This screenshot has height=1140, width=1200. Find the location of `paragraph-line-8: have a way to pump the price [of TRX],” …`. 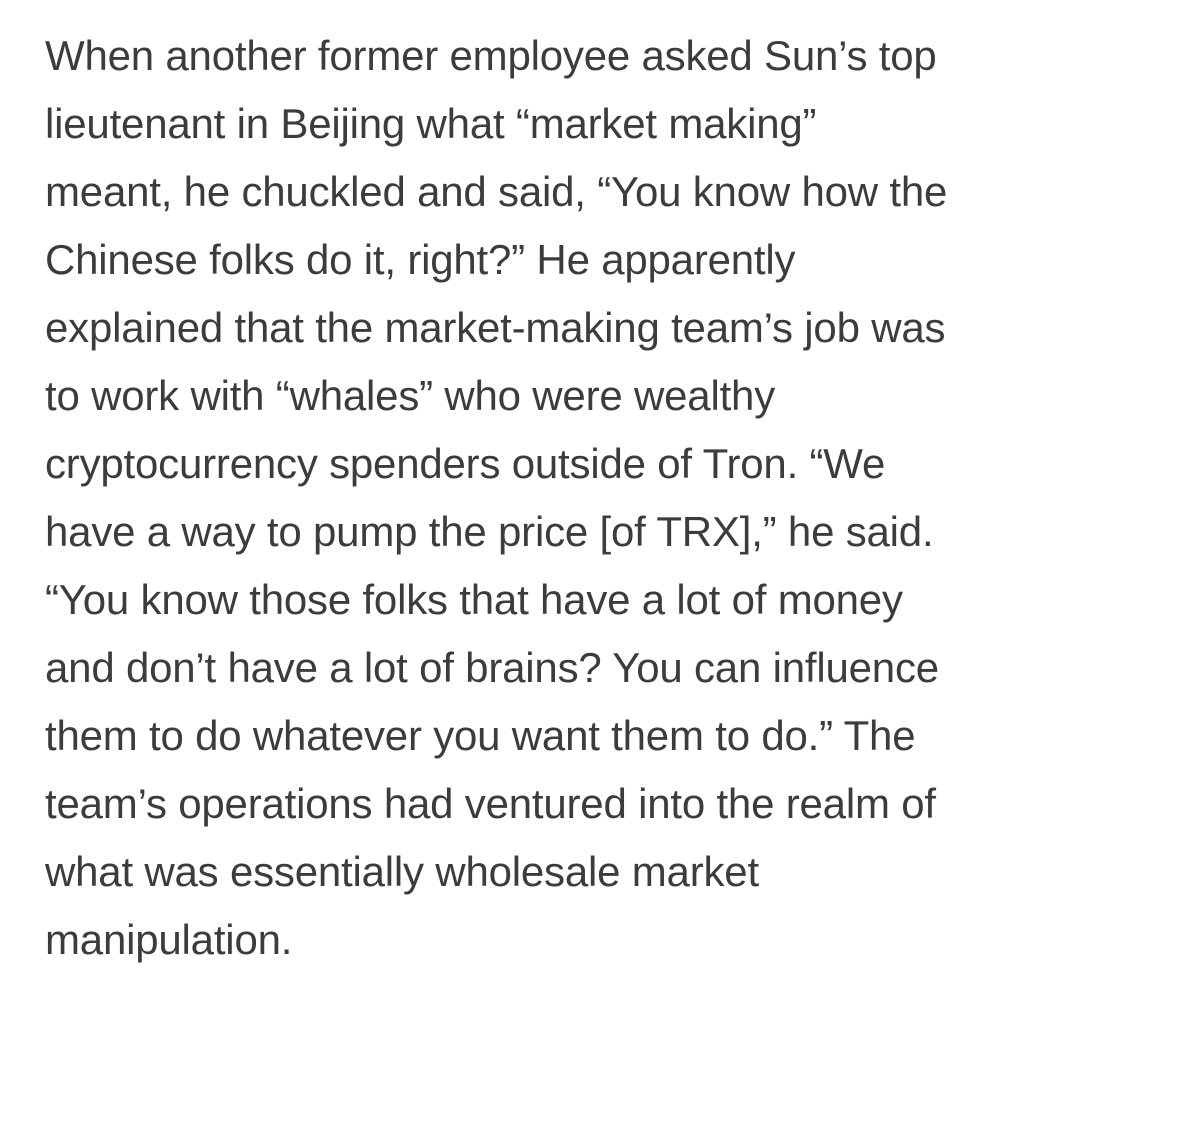

paragraph-line-8: have a way to pump the price [of TRX],” … is located at coordinates (489, 531).